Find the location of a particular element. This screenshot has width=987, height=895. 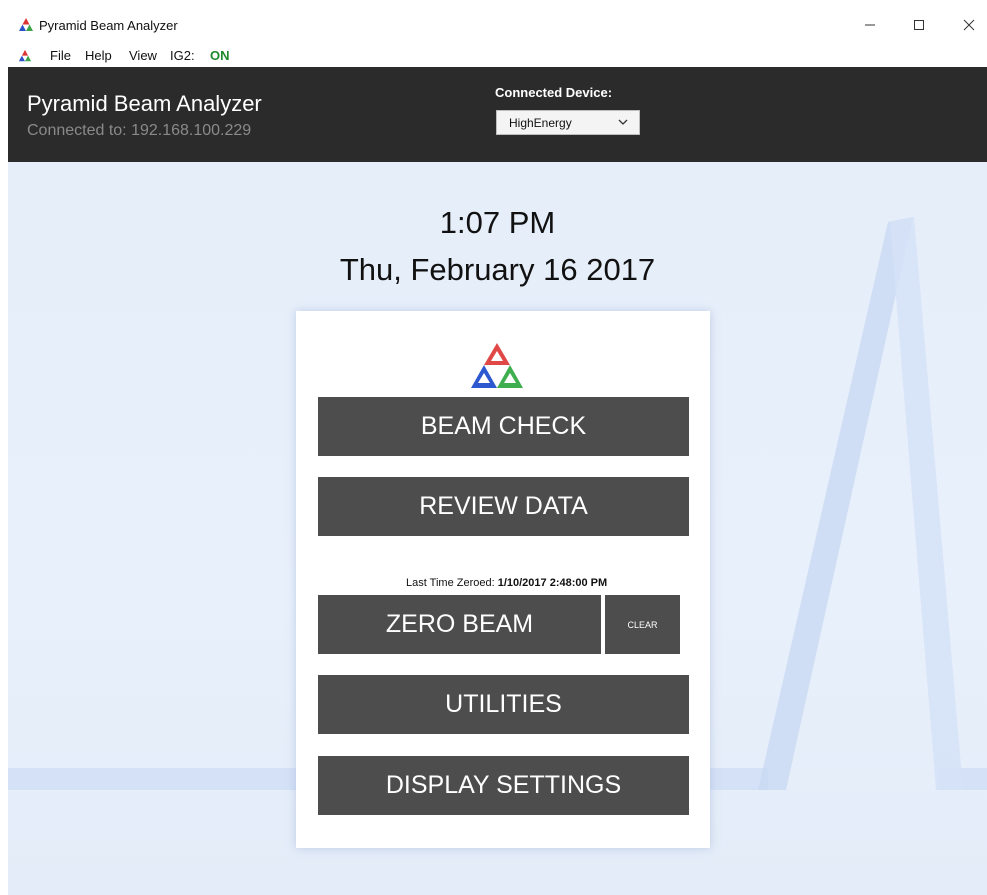

window-titlebar: Pyramid Beam Analyzer is located at coordinates (493, 22).